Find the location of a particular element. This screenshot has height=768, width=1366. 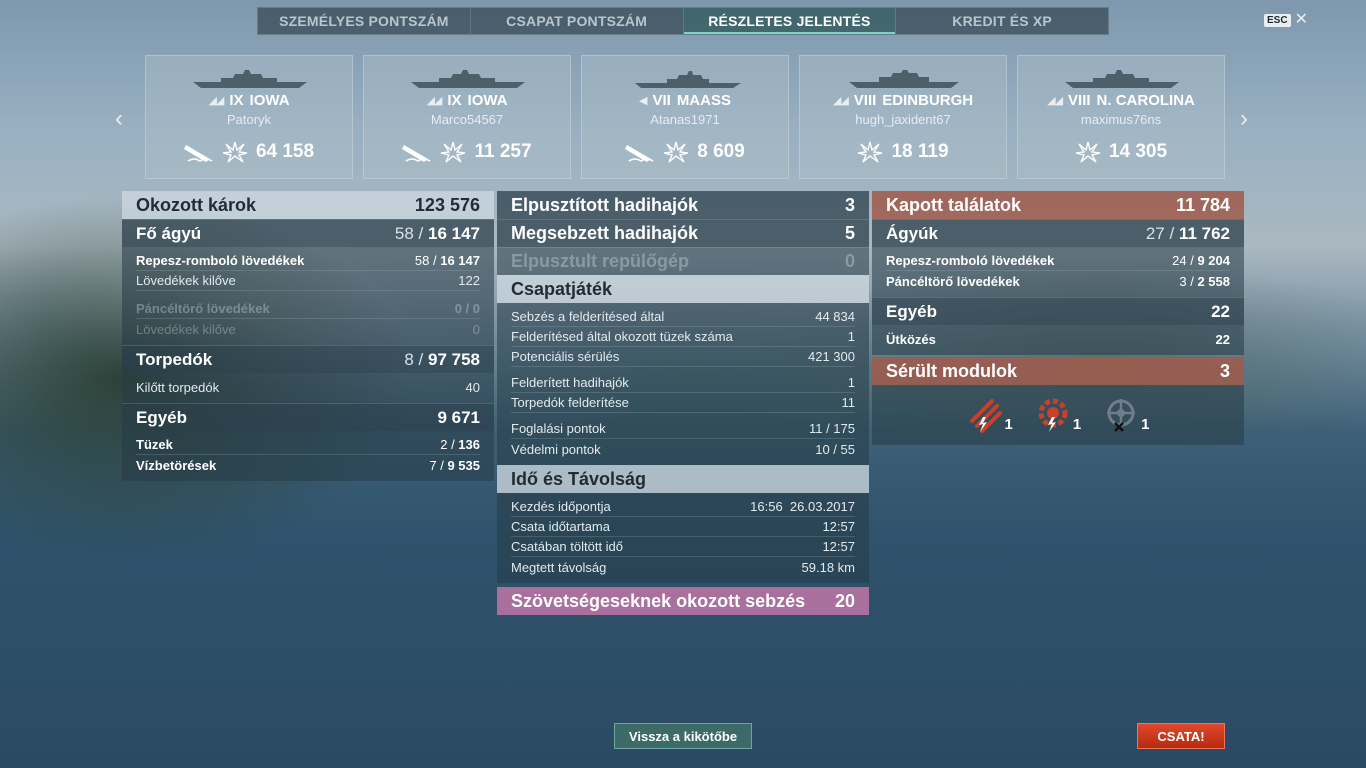

torpedoes-row: Torpedók 8 / 97 758 is located at coordinates (308, 359).